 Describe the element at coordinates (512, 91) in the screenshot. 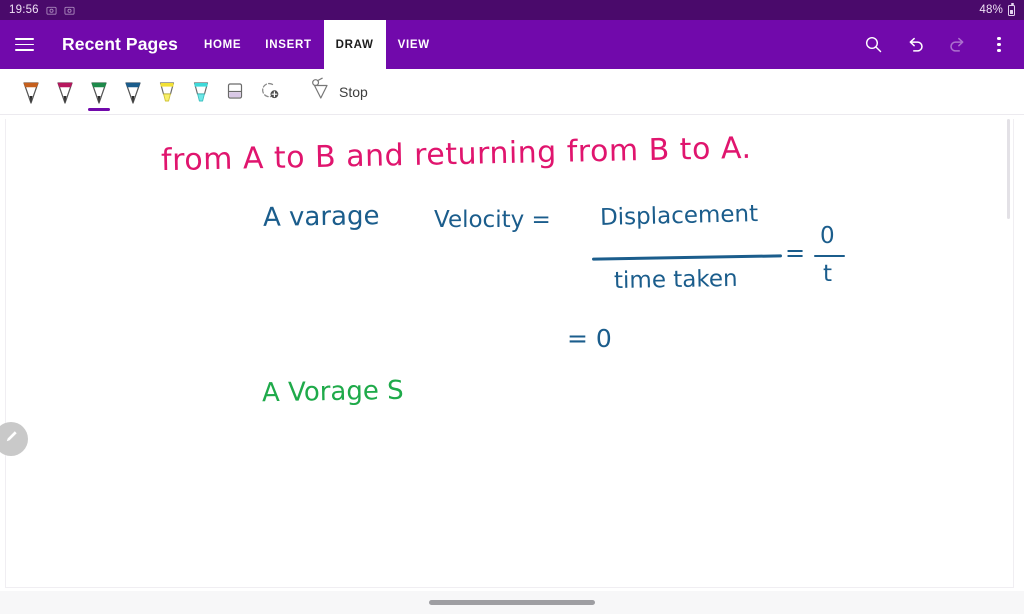

I see `draw-toolbar: Stop` at that location.